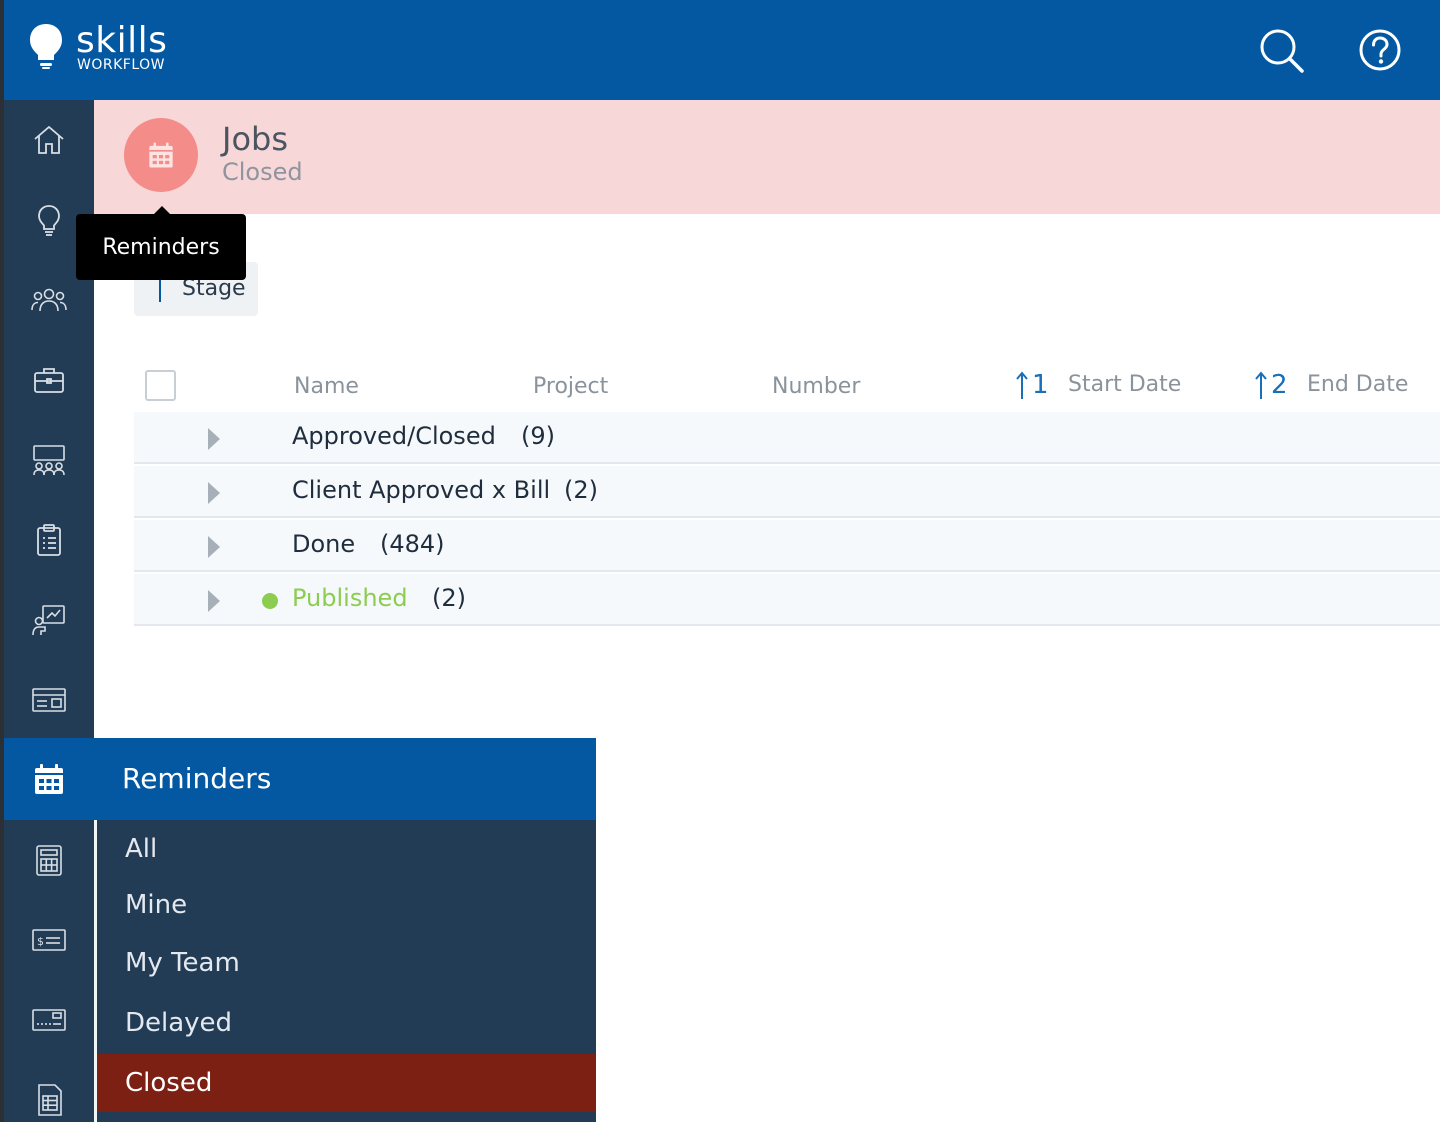 The image size is (1440, 1122). I want to click on column-header-number: Number, so click(816, 386).